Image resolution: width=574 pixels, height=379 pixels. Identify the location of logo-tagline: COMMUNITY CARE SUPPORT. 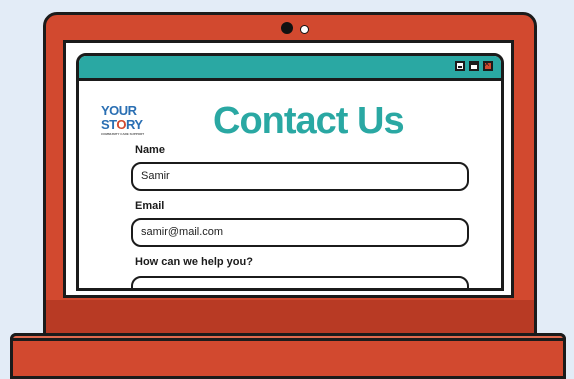
(123, 134).